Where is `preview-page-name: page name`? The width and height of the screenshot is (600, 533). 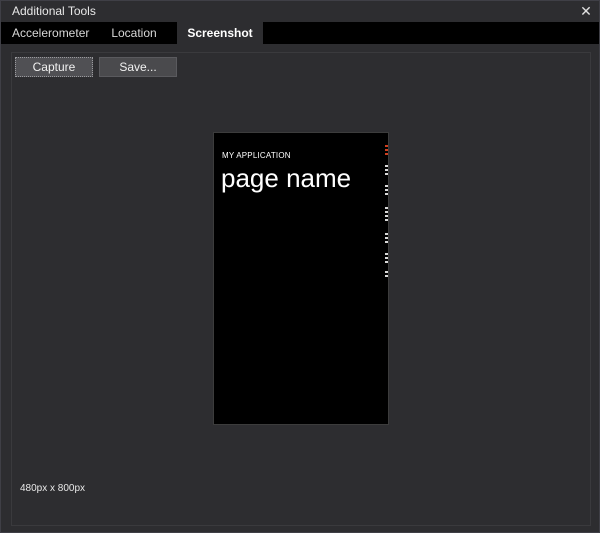
preview-page-name: page name is located at coordinates (286, 178).